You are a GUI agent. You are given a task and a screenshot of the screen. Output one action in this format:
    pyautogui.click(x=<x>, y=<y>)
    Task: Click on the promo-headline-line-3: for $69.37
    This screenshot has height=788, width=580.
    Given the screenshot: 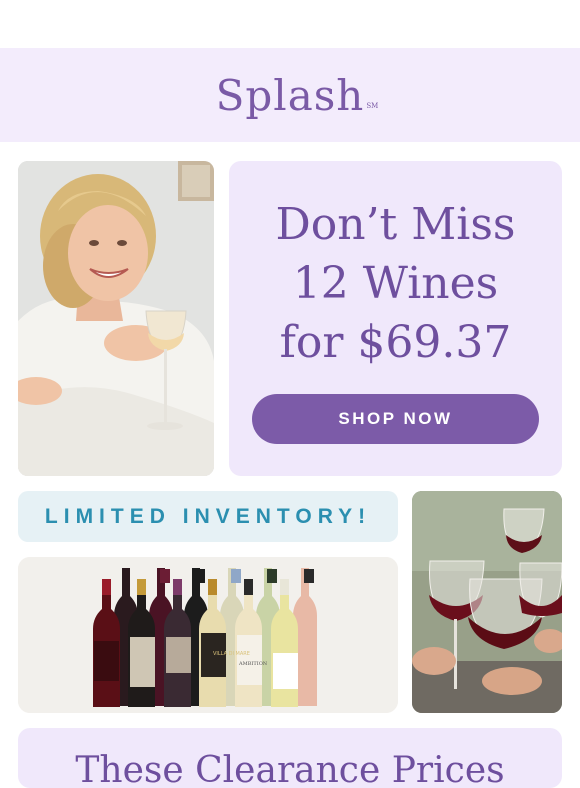 What is the action you would take?
    pyautogui.click(x=395, y=342)
    